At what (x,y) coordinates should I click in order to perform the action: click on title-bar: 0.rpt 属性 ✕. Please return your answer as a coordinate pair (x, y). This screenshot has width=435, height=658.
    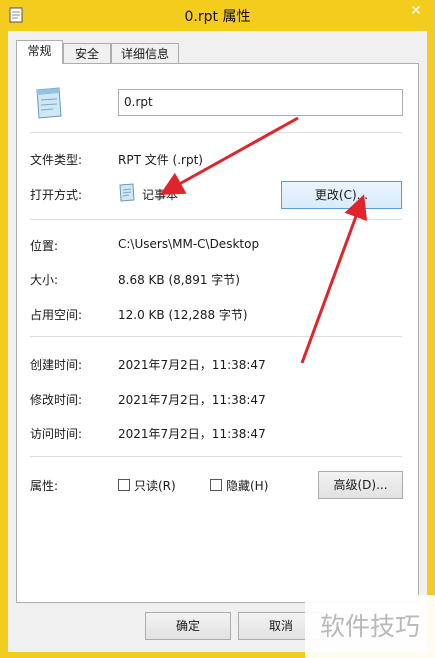
    Looking at the image, I should click on (217, 15).